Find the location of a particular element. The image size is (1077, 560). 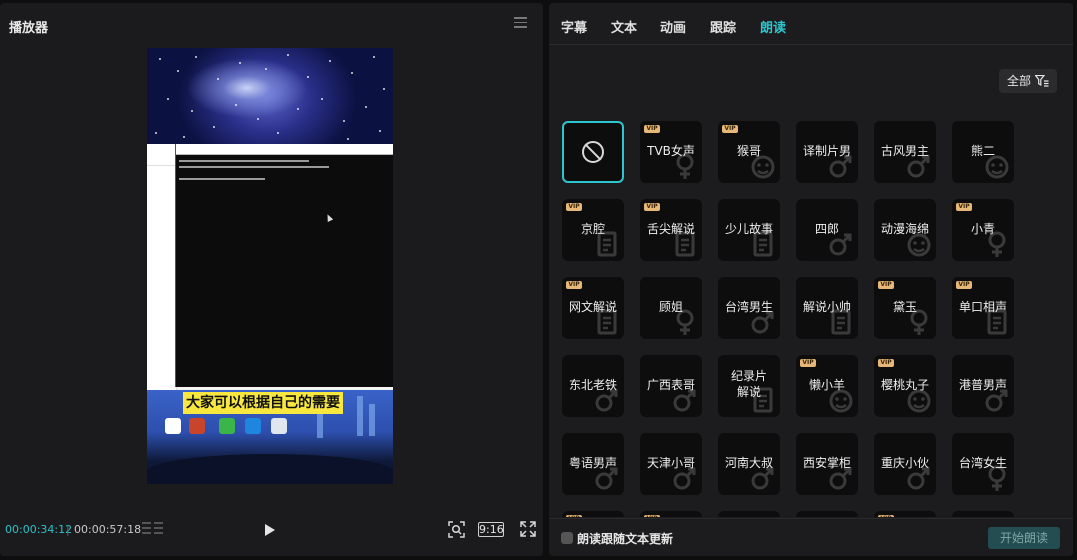

voice-card: 古风男主 is located at coordinates (905, 152).